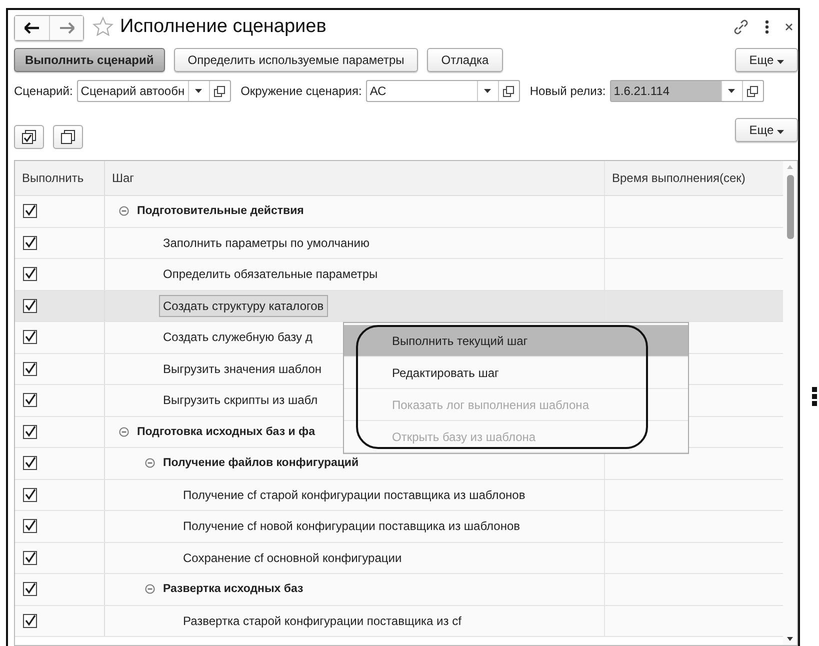 This screenshot has height=646, width=819. I want to click on step-name: Получение cf старой конфигурации поставщика из шаблонов, so click(354, 495).